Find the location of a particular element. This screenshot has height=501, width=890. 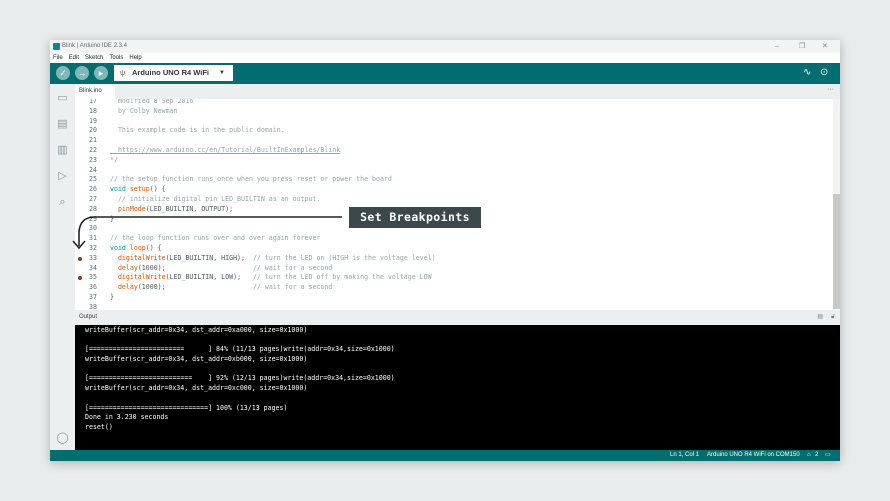

set-breakpoints-callout: Set Breakpoints is located at coordinates (415, 217).